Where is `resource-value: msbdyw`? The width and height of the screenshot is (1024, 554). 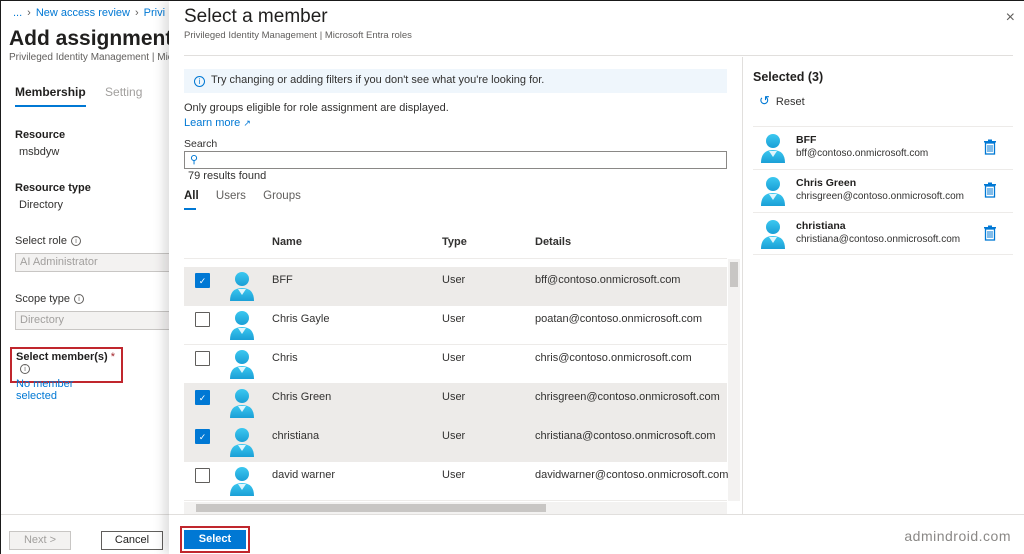
resource-value: msbdyw is located at coordinates (39, 152).